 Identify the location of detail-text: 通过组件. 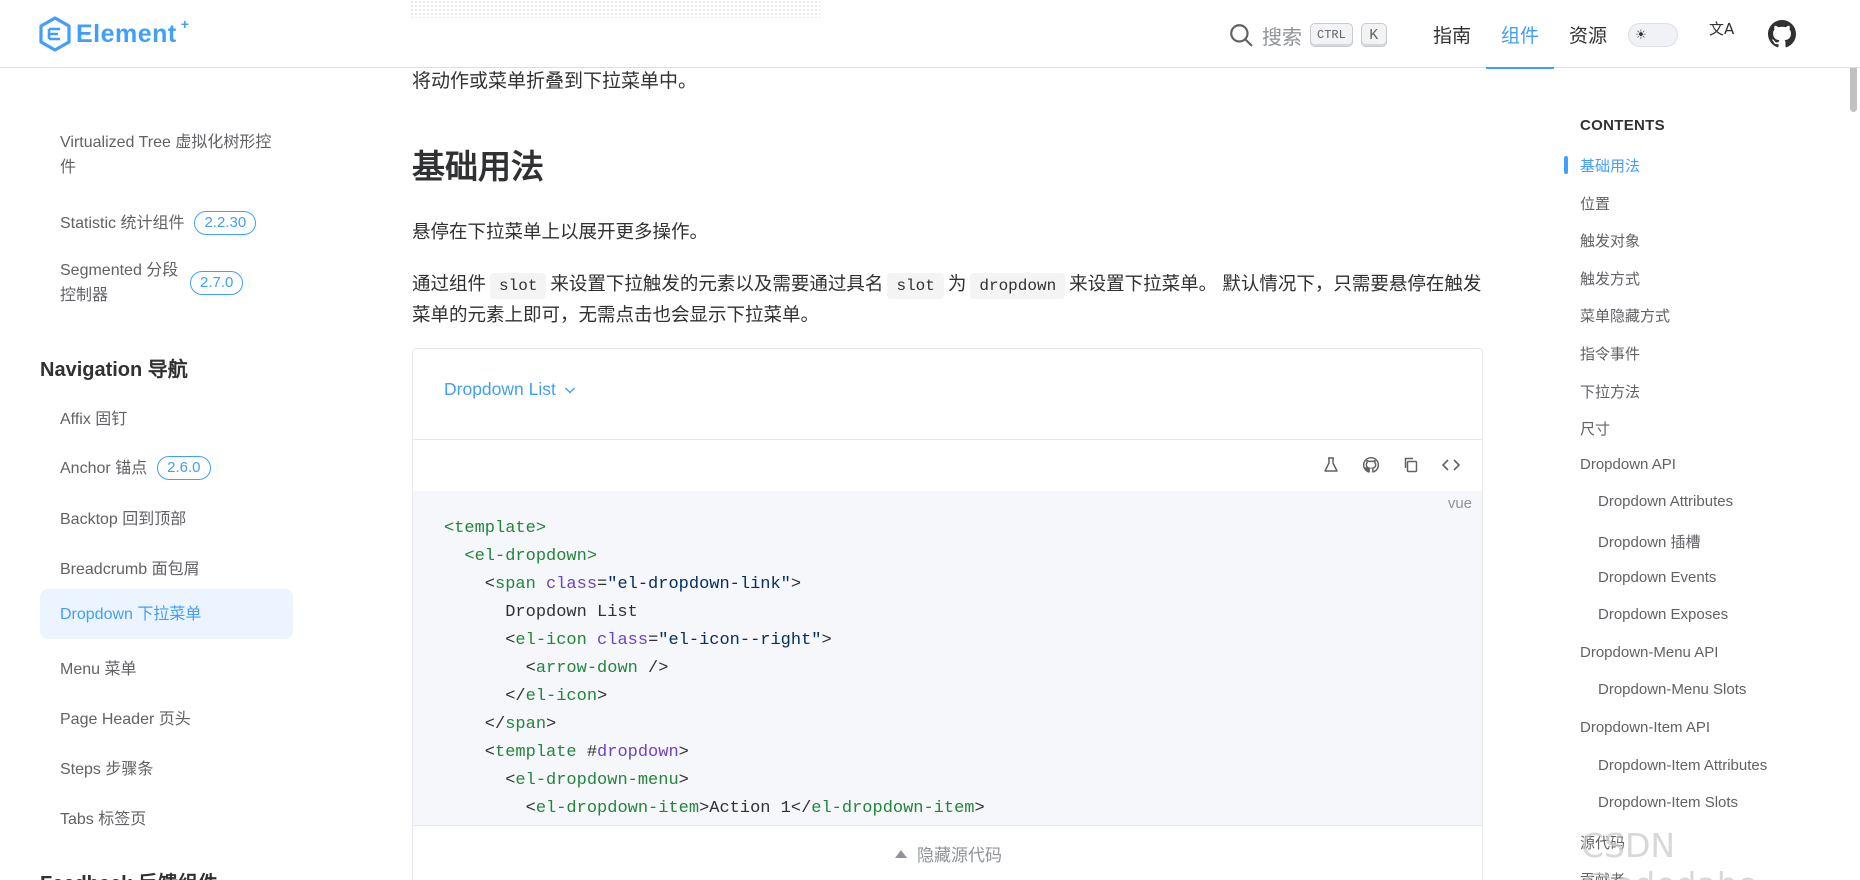
(449, 283).